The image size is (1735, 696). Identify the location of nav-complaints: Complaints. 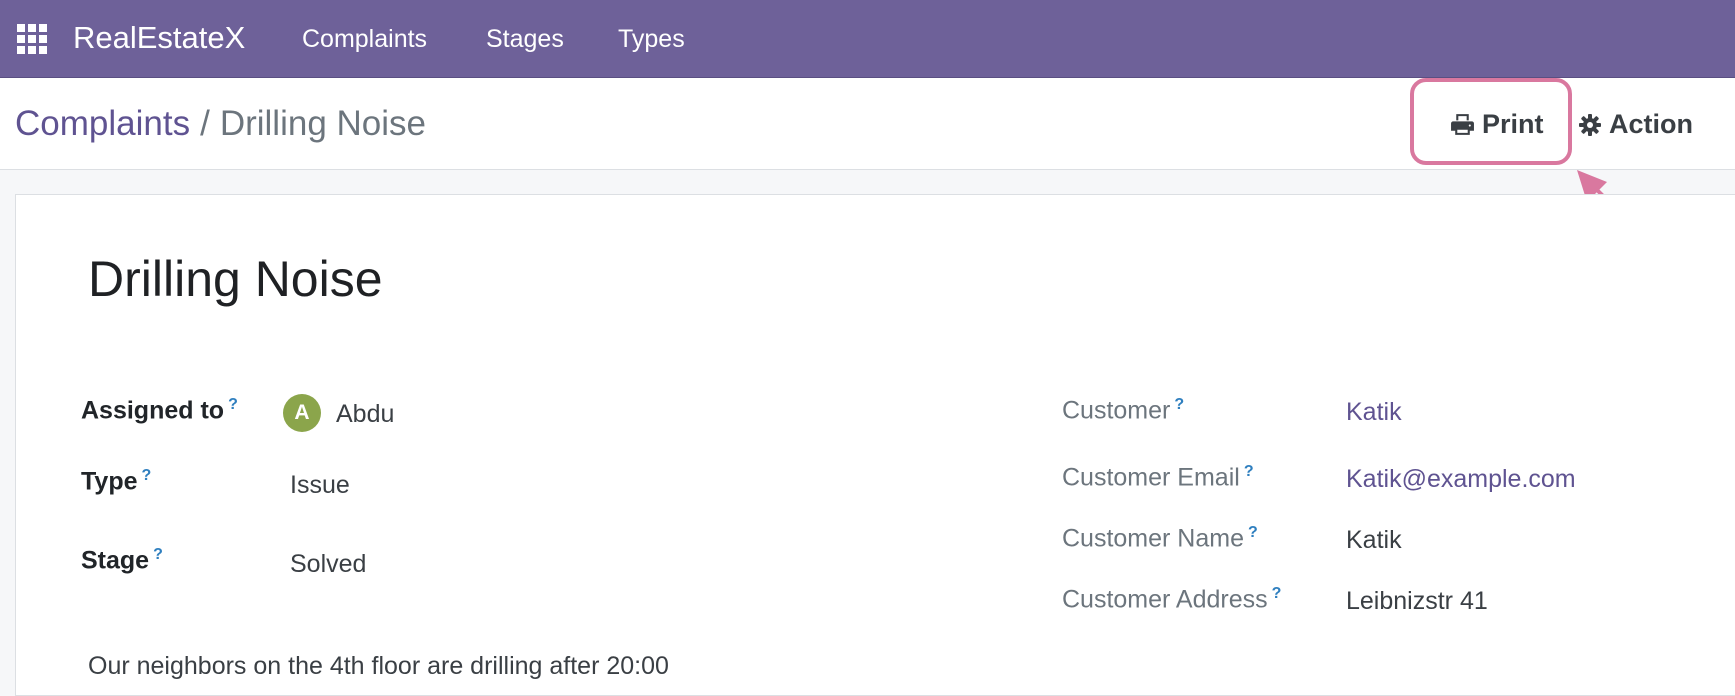
(364, 39).